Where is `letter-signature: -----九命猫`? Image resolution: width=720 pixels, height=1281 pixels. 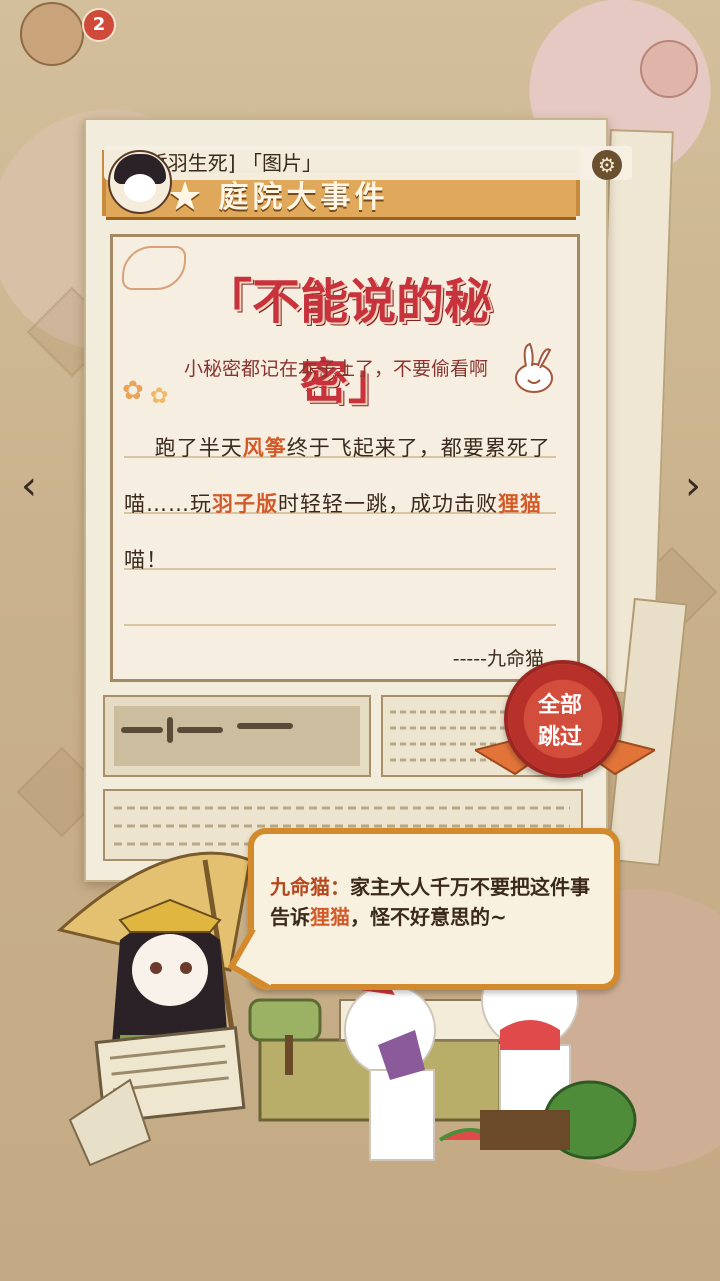
letter-signature: -----九命猫 is located at coordinates (498, 659).